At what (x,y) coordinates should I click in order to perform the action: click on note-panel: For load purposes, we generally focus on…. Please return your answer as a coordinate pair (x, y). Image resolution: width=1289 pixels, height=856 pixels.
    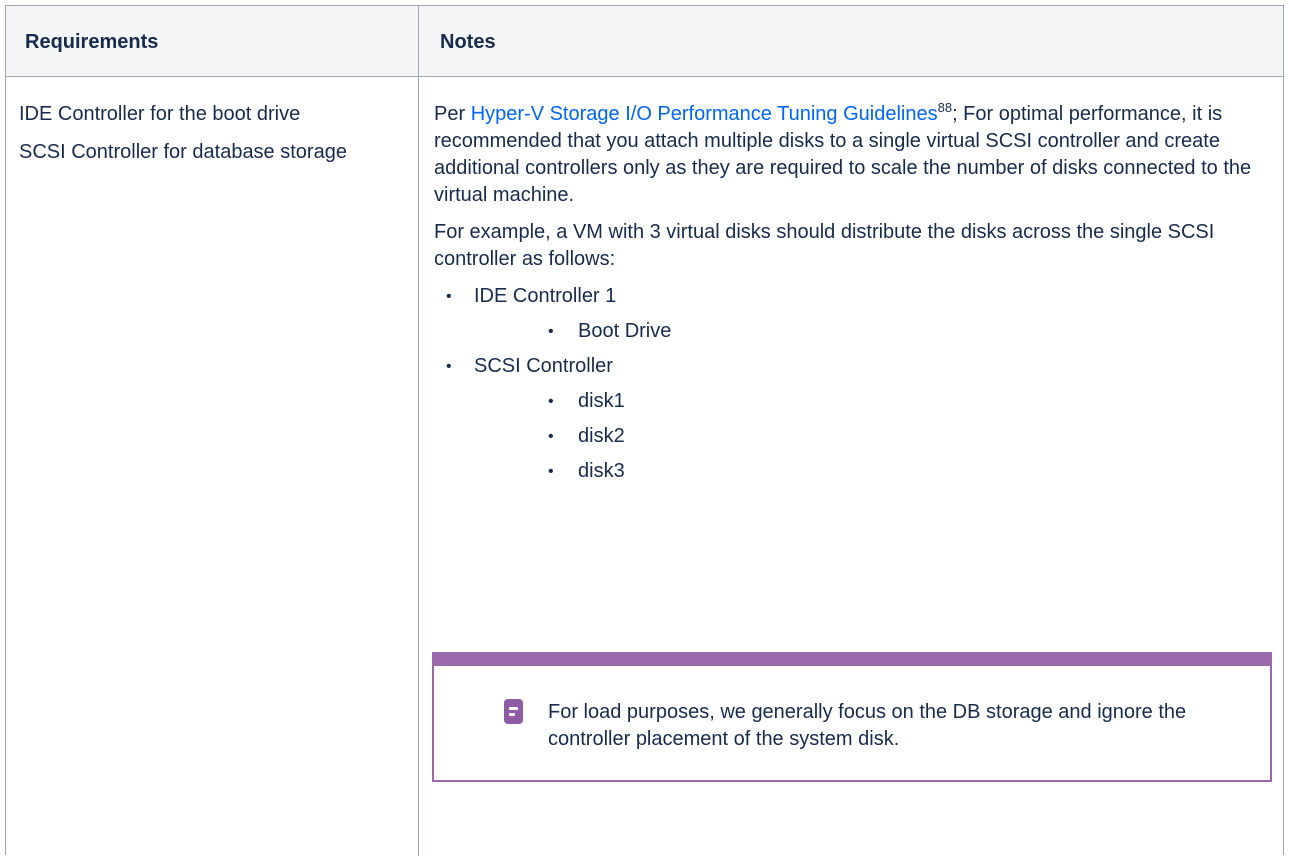
    Looking at the image, I should click on (852, 717).